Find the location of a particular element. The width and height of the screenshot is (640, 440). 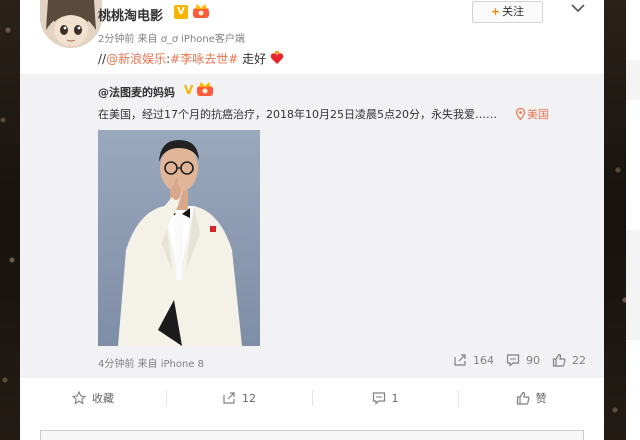

follow-button: + 关注 is located at coordinates (507, 12).